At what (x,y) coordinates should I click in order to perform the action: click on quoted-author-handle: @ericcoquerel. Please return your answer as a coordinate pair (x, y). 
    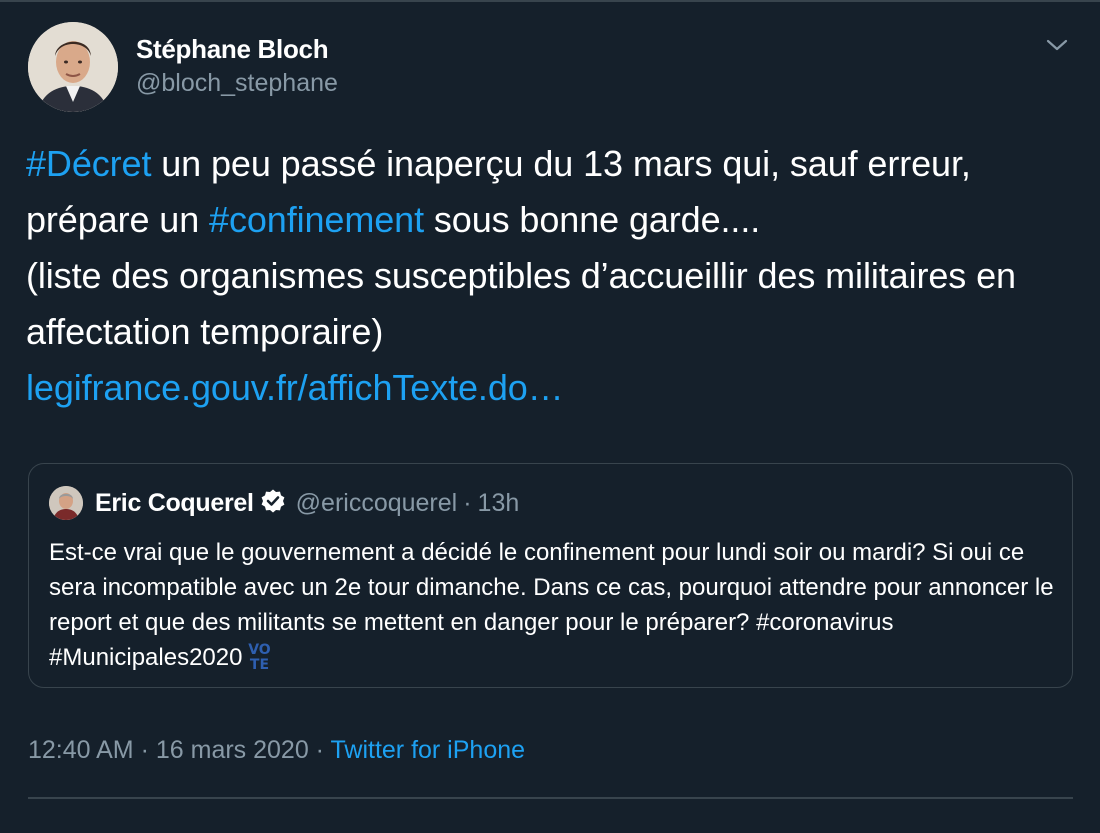
    Looking at the image, I should click on (377, 503).